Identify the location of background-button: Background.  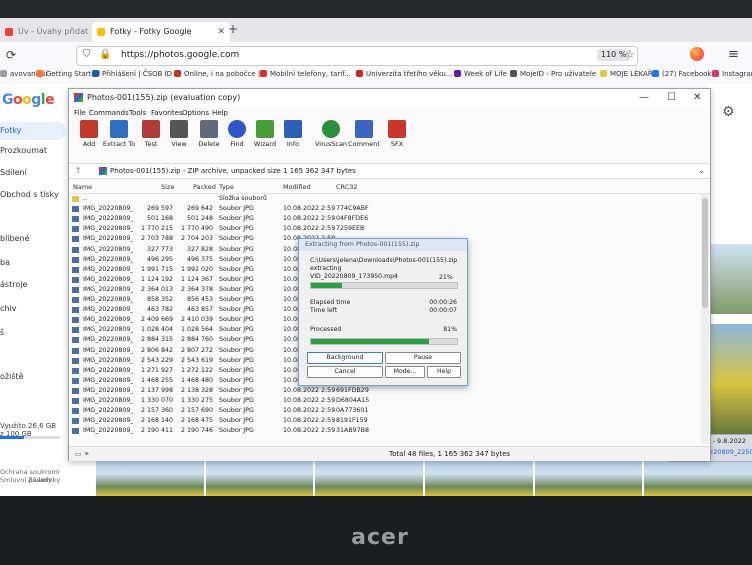
(345, 358).